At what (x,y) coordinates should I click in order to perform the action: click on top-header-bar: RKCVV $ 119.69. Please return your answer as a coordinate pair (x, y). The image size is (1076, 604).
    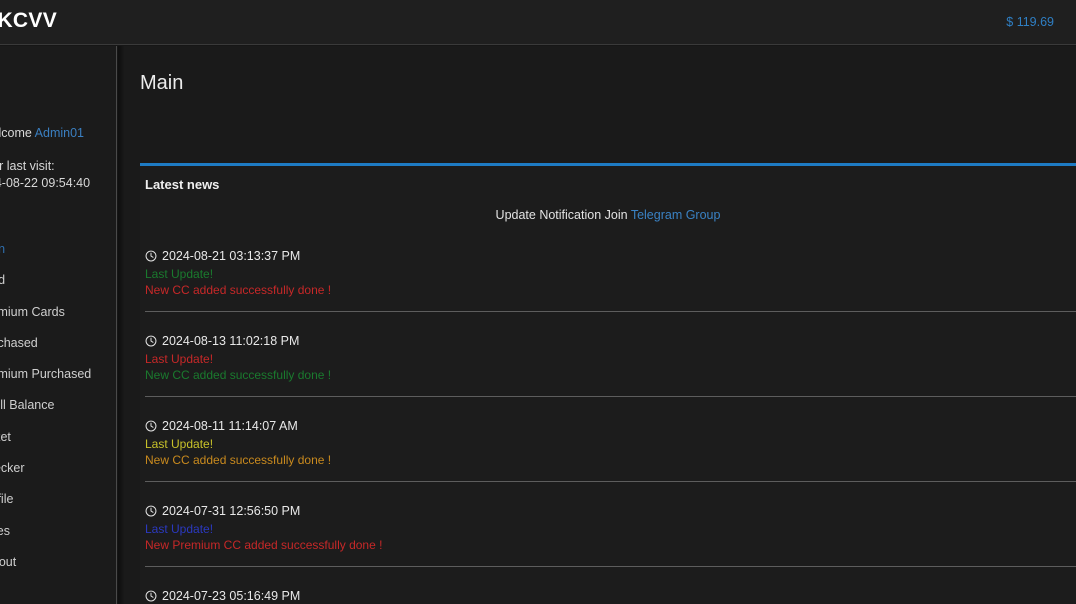
    Looking at the image, I should click on (538, 22).